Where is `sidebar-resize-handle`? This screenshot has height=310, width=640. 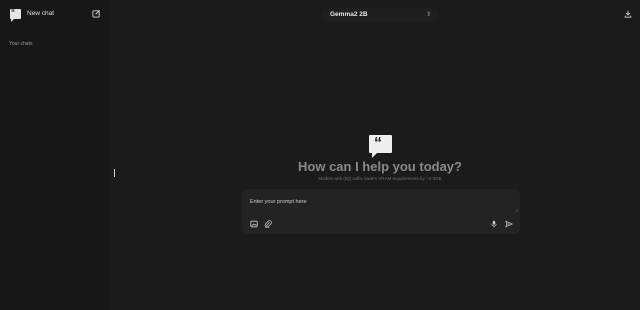
sidebar-resize-handle is located at coordinates (114, 173).